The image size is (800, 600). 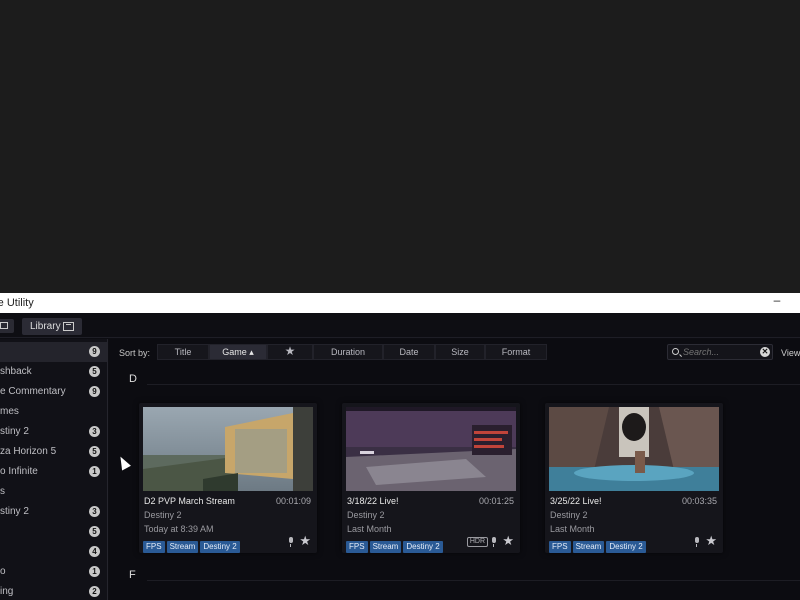 I want to click on tab-strip: Library, so click(x=400, y=325).